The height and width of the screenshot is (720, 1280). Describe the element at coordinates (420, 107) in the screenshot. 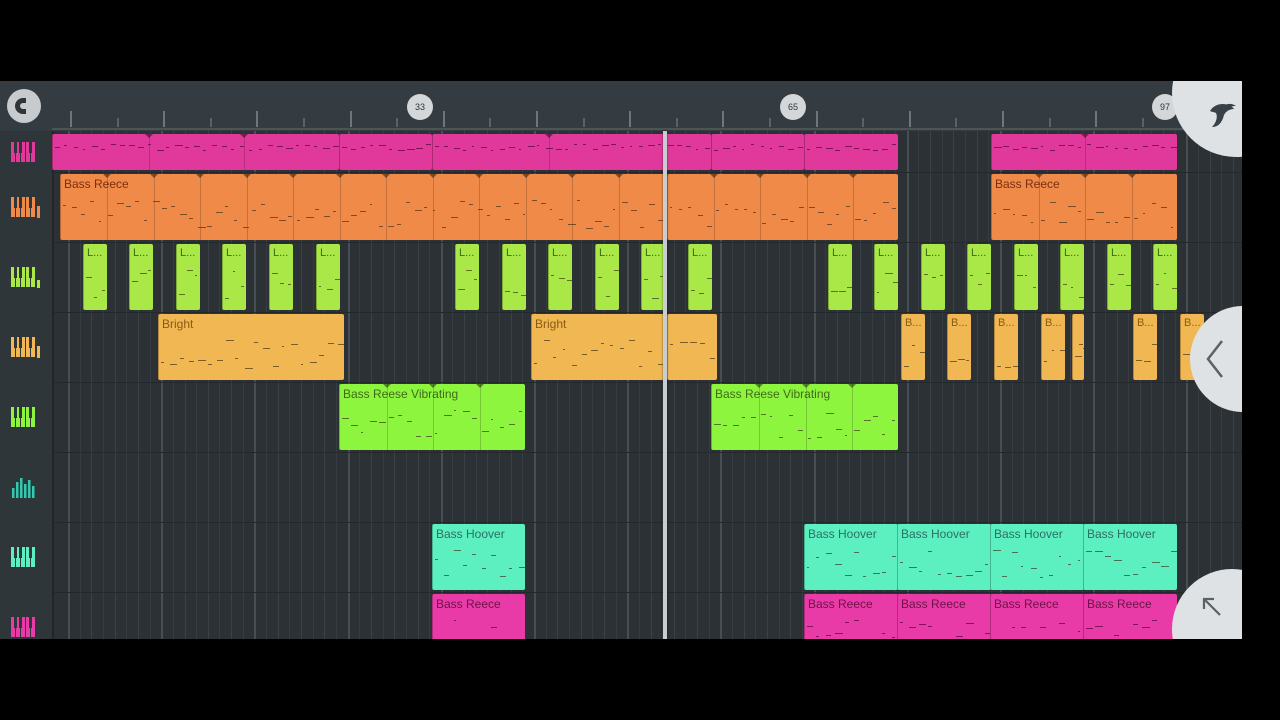

I see `bar-marker-33: 33` at that location.